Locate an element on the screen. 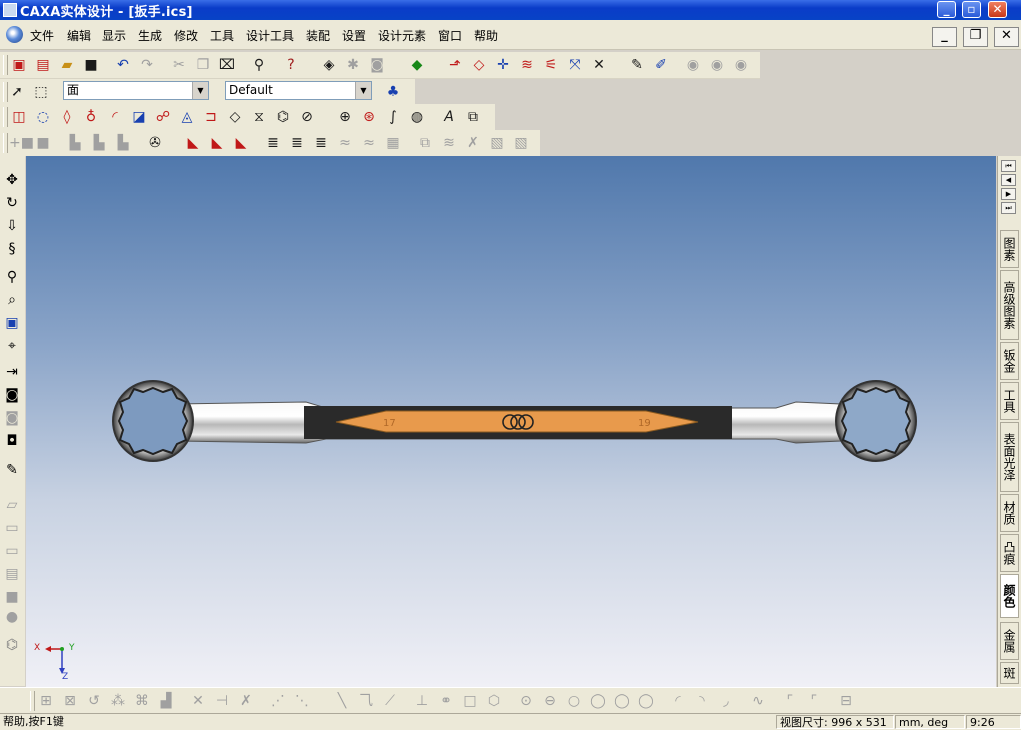 The image size is (1021, 730). cube-1-icon: ▧ is located at coordinates (497, 143).